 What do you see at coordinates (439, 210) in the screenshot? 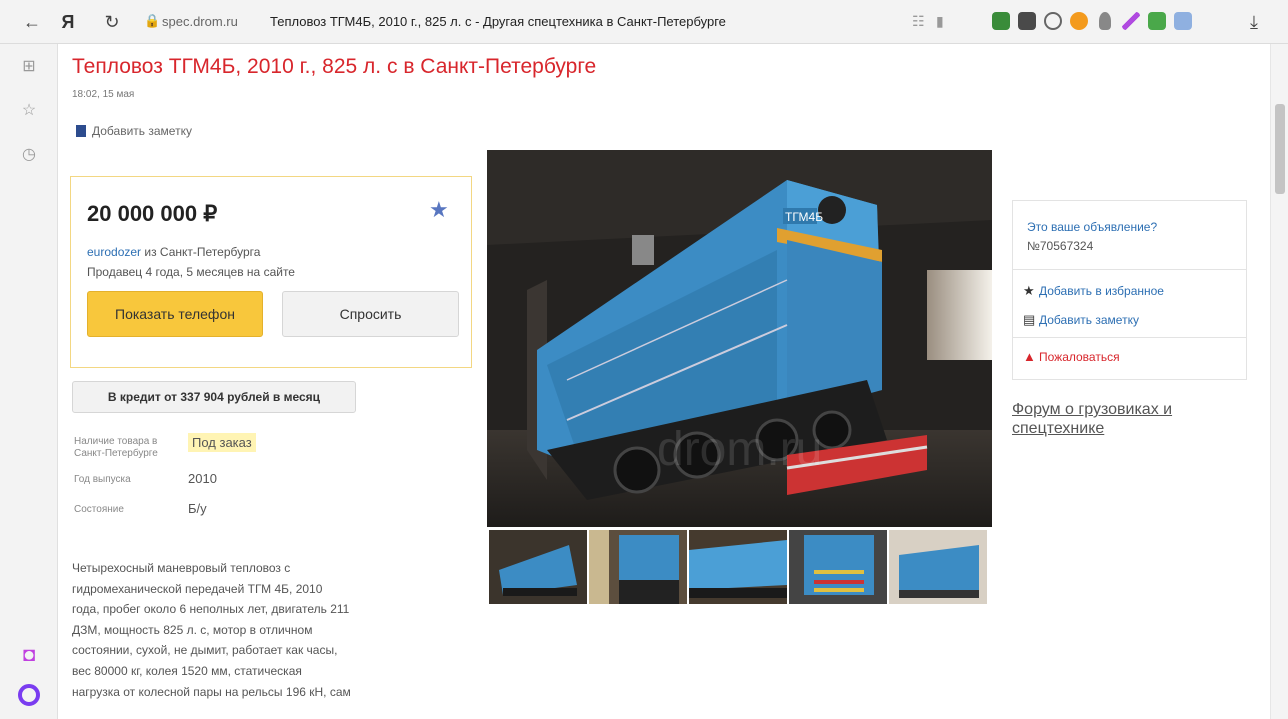
I see `favorite-star-icon: ★` at bounding box center [439, 210].